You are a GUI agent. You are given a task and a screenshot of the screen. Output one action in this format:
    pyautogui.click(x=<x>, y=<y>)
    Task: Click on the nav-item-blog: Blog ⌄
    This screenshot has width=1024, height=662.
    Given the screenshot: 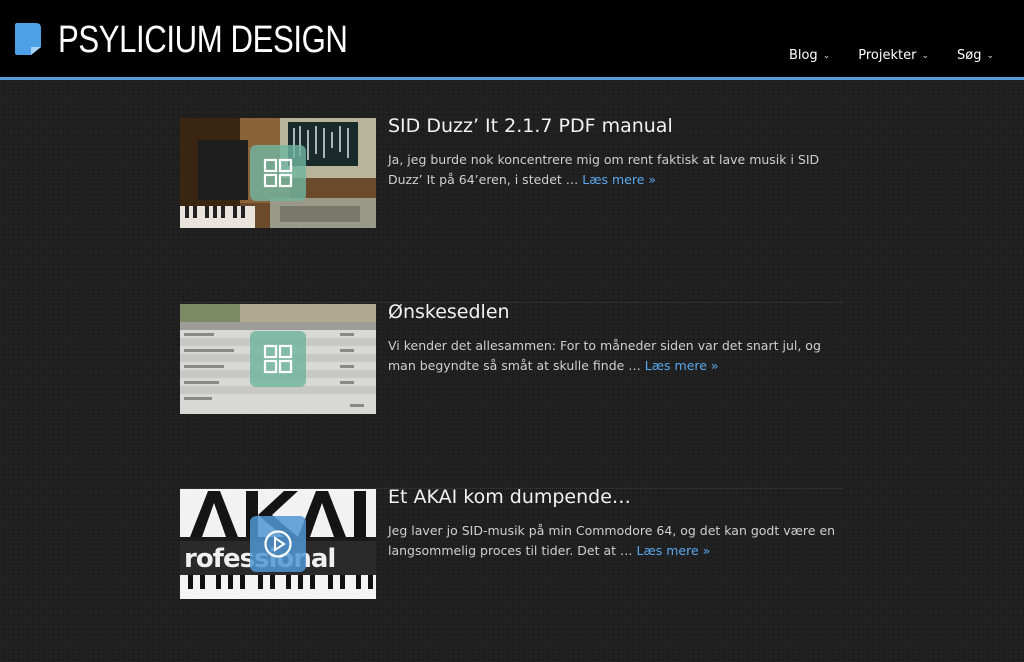 What is the action you would take?
    pyautogui.click(x=809, y=55)
    